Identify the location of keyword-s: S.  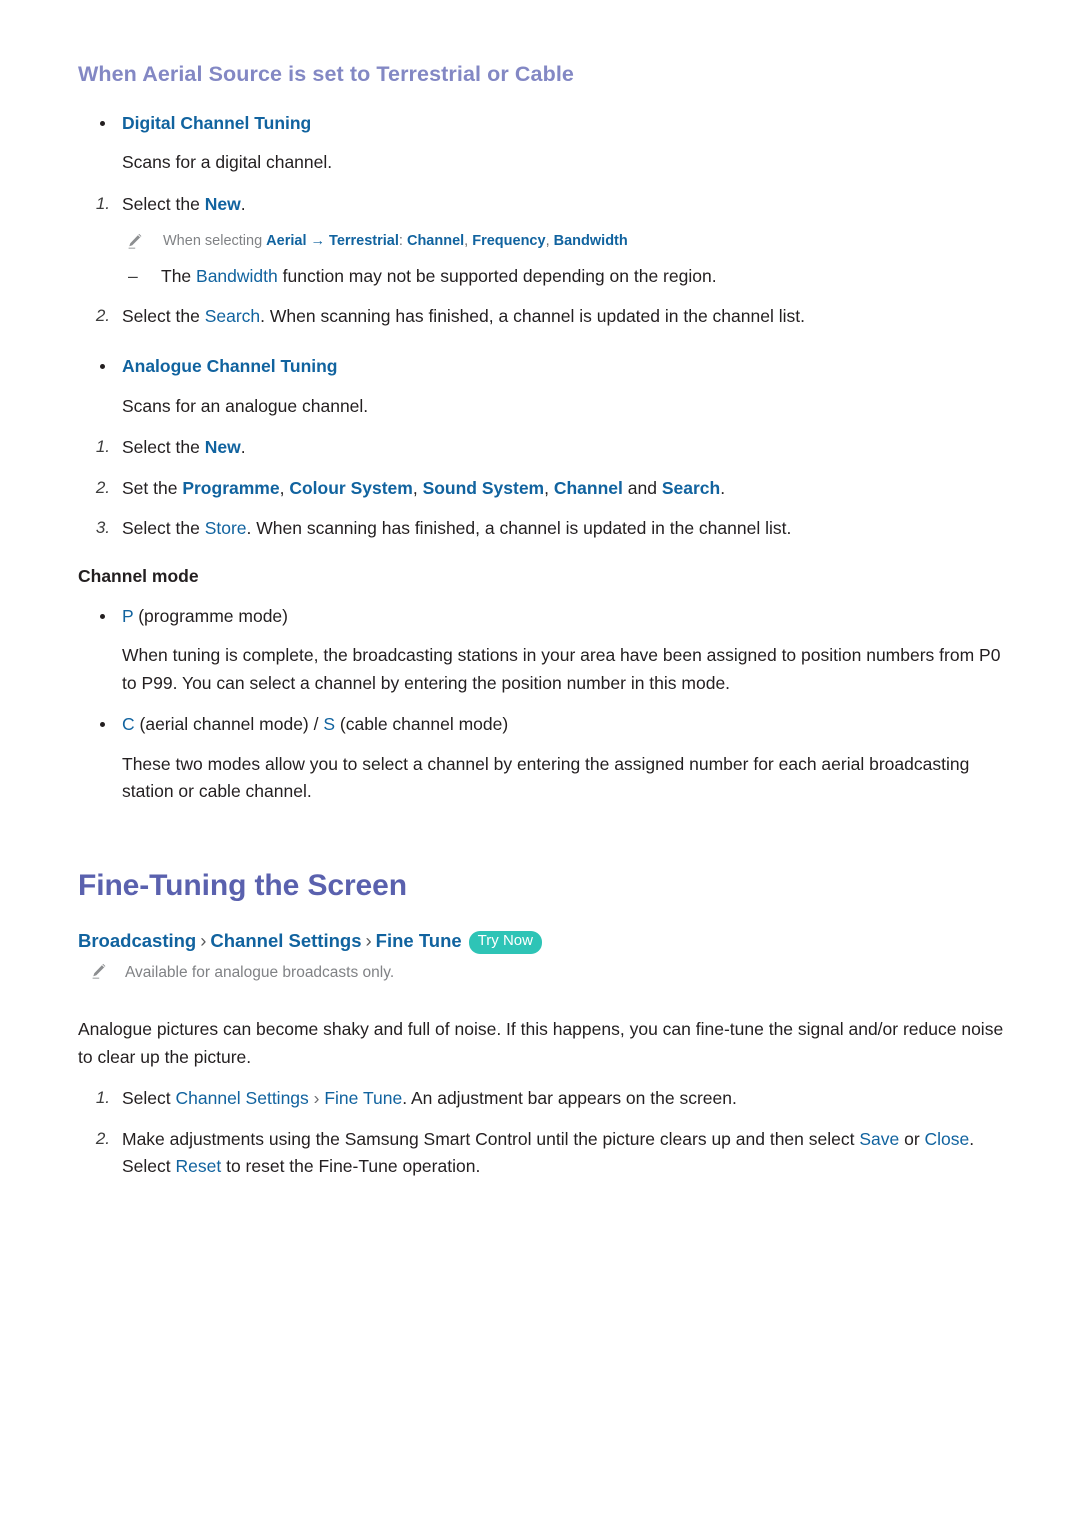
(329, 724).